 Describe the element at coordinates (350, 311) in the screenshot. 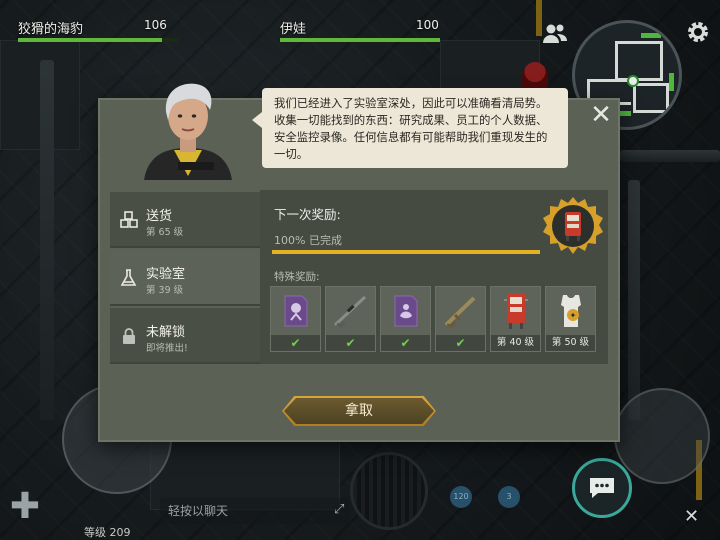

I see `sniper-rifle-icon` at that location.